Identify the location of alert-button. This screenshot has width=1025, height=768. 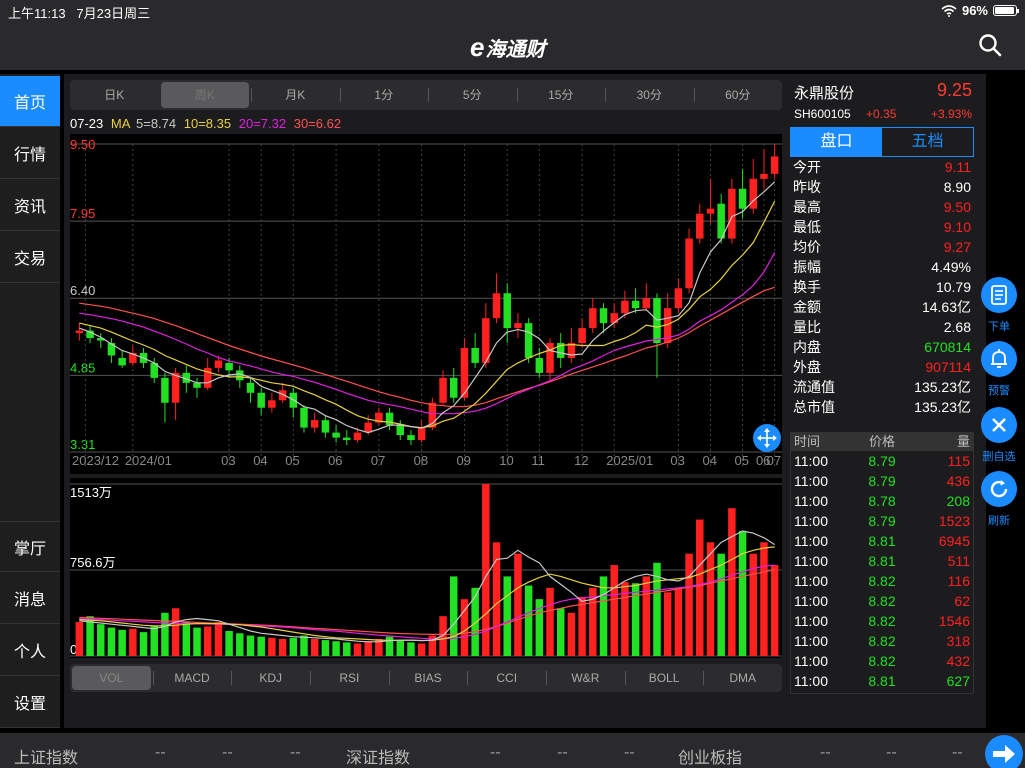
(999, 359).